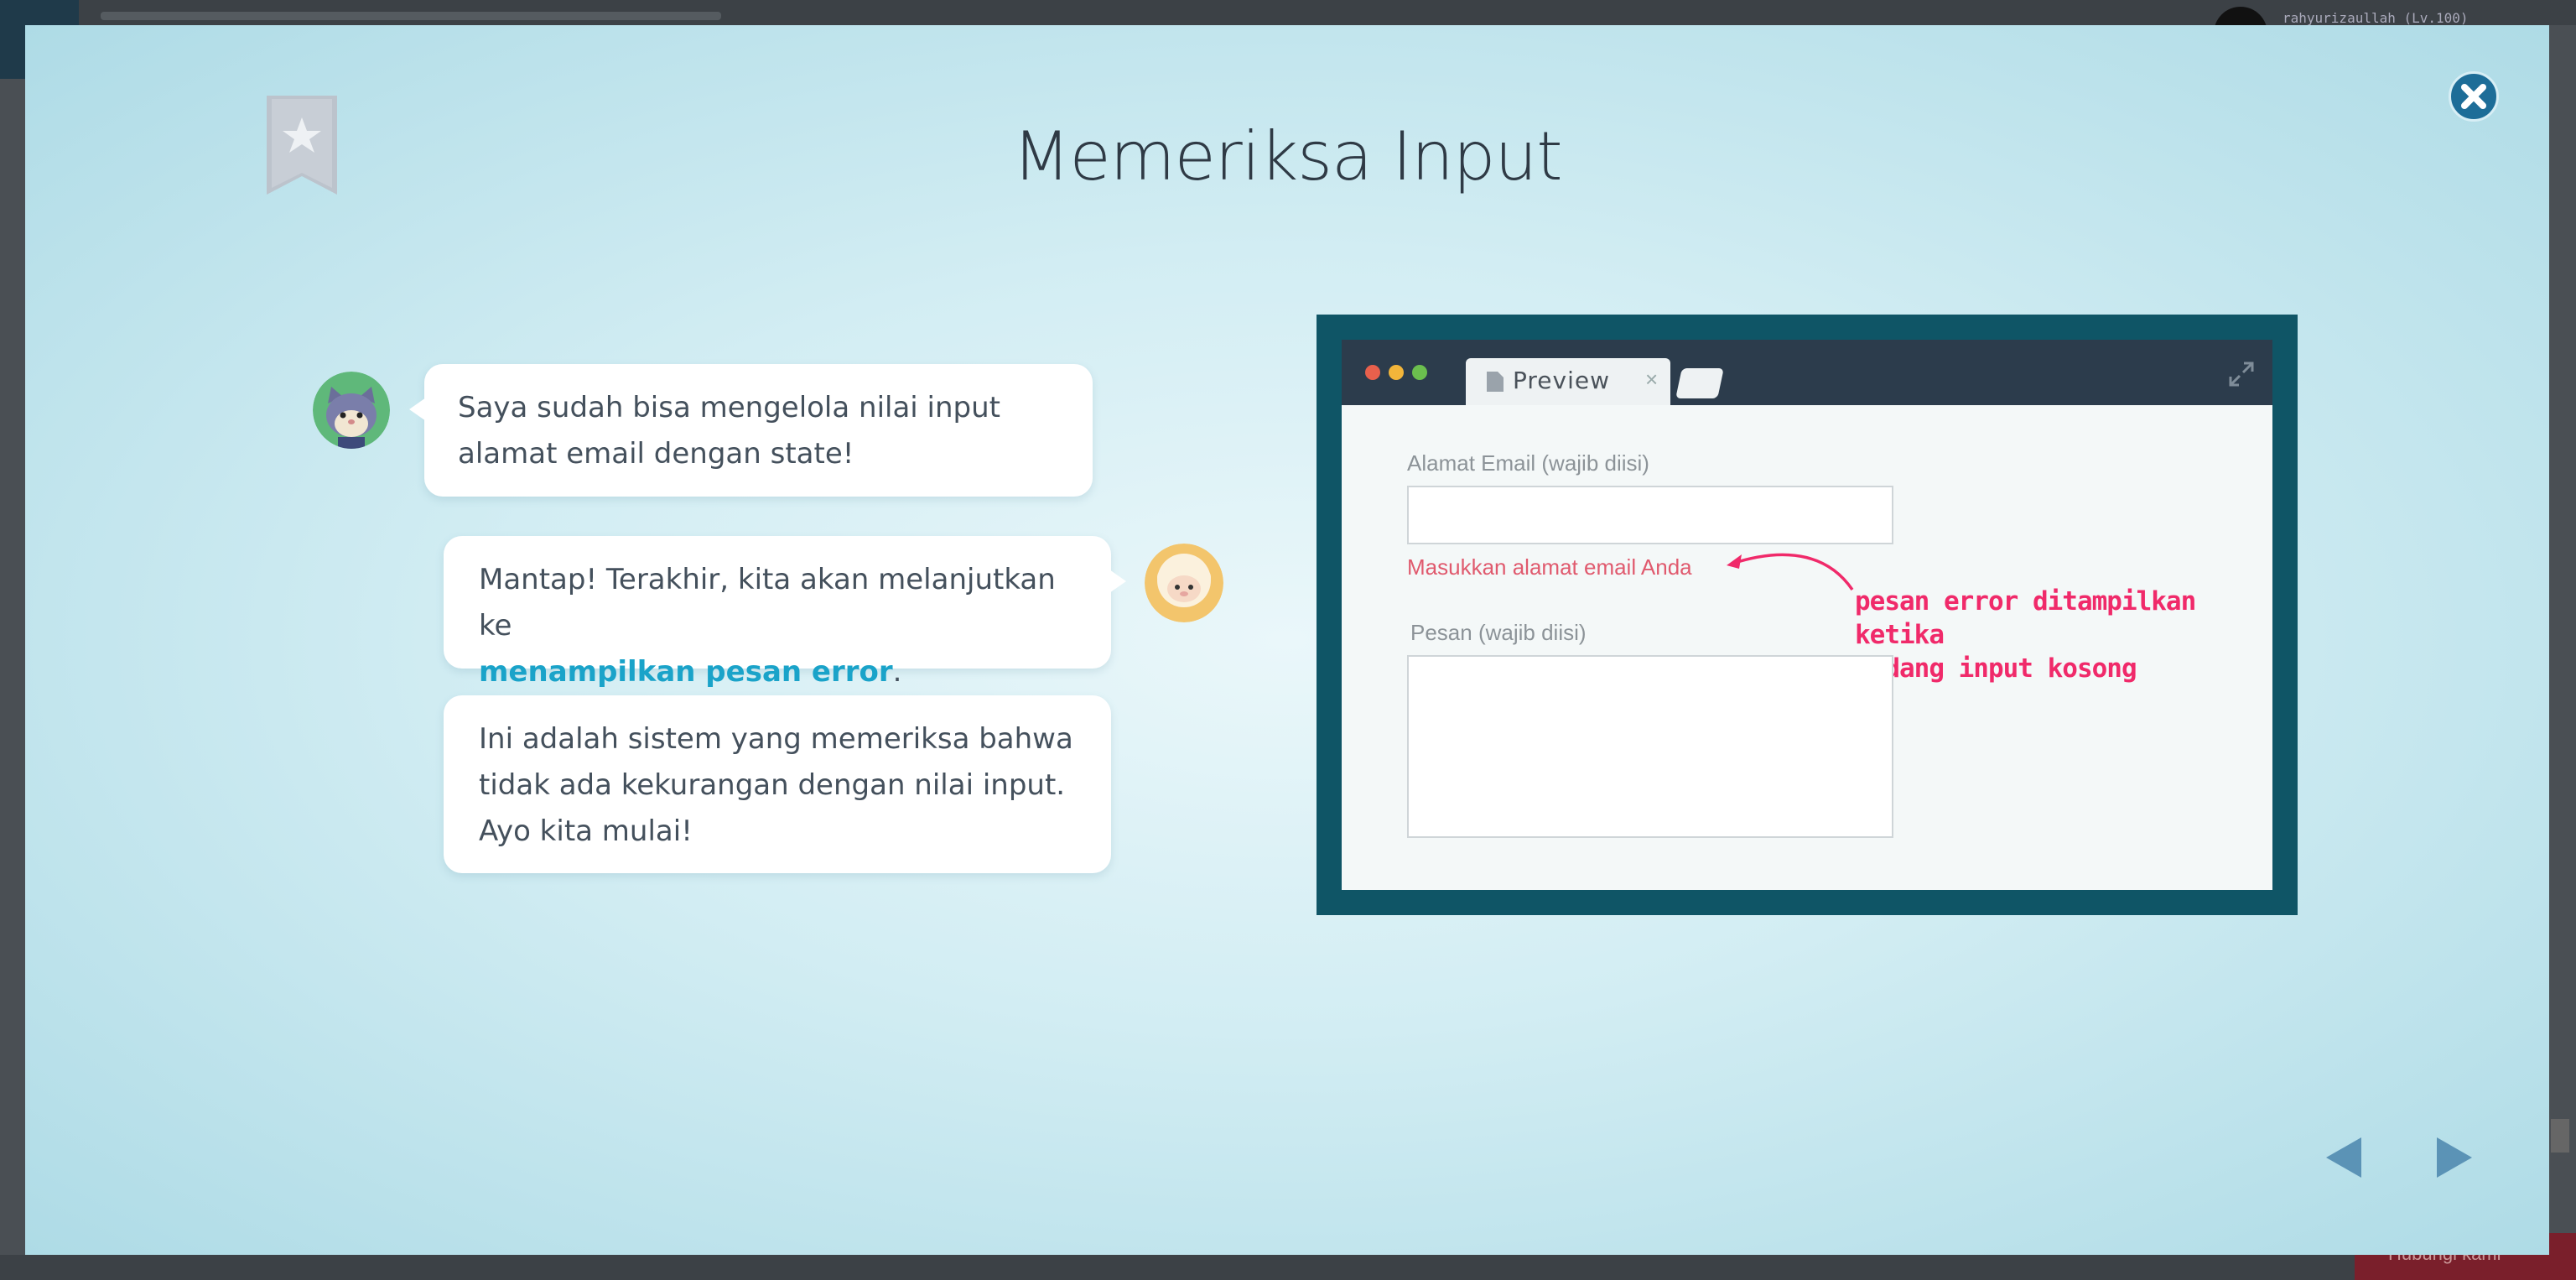 This screenshot has width=2576, height=1280. I want to click on chat-bubble-3-line-3: Ayo kita mulai!, so click(586, 831).